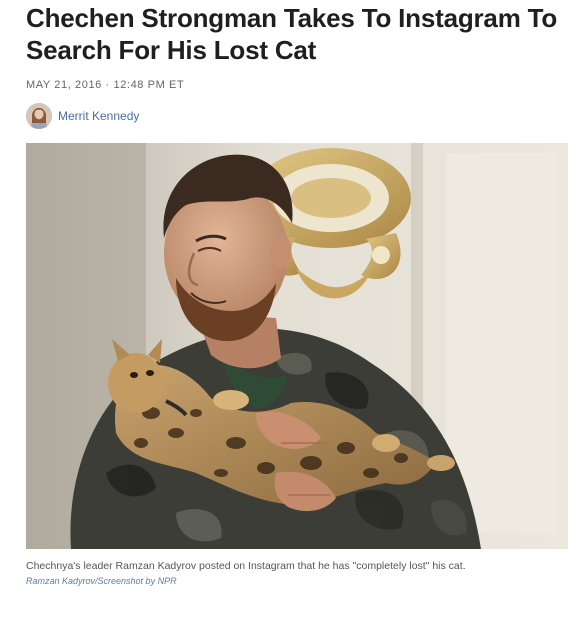 The width and height of the screenshot is (583, 617). Describe the element at coordinates (101, 581) in the screenshot. I see `photo-credit: Ramzan Kadyrov/Screenshot by NPR` at that location.